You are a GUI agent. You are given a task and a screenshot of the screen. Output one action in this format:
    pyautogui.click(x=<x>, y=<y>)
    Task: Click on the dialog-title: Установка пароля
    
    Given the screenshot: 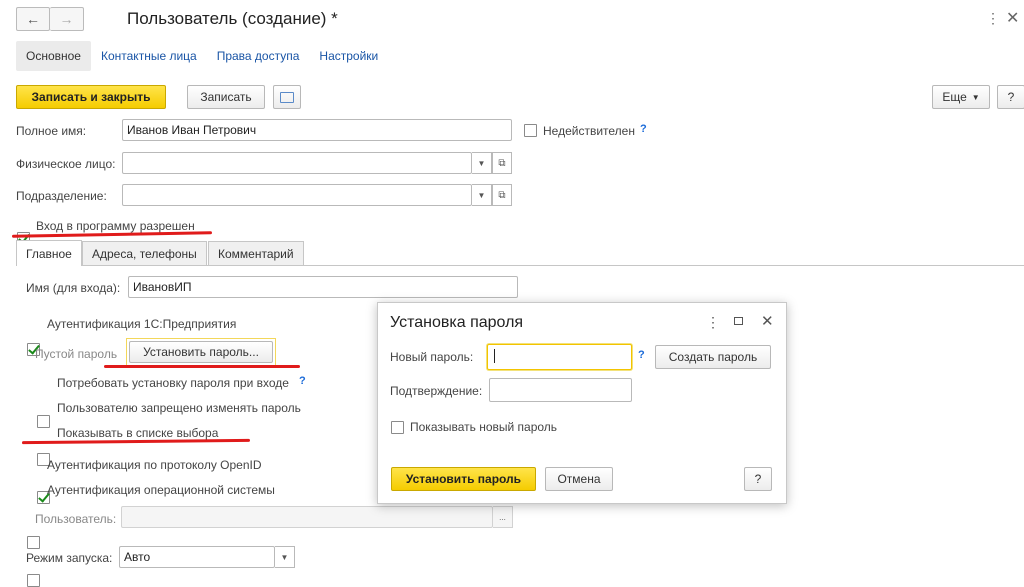 What is the action you would take?
    pyautogui.click(x=457, y=322)
    